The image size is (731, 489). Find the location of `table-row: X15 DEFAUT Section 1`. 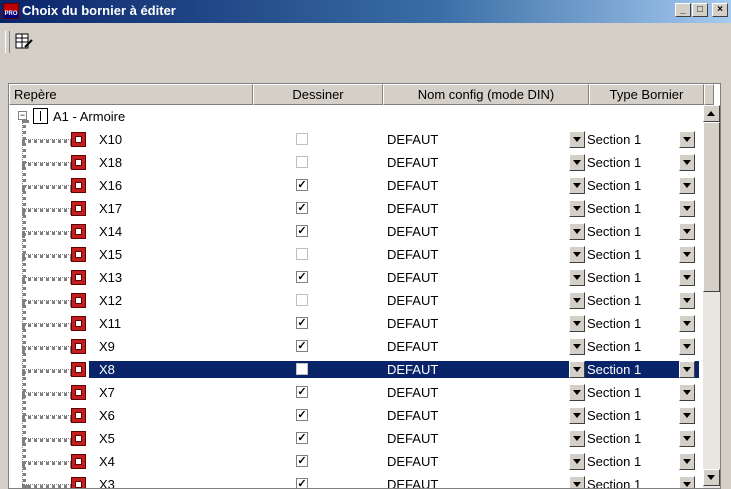

table-row: X15 DEFAUT Section 1 is located at coordinates (361, 254).